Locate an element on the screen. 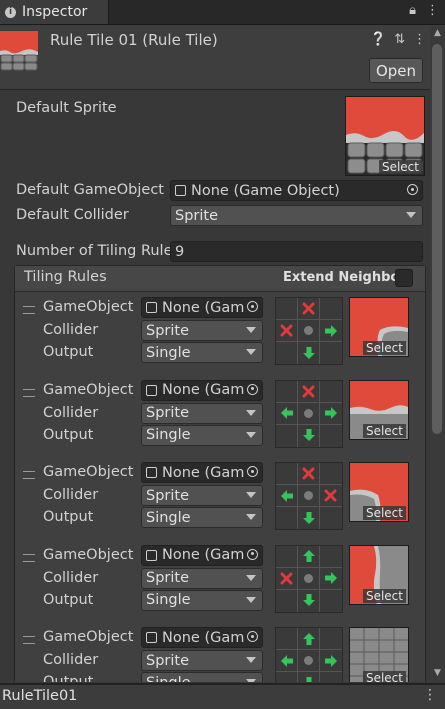 The height and width of the screenshot is (709, 445). extend-neighbor-checkbox is located at coordinates (404, 278).